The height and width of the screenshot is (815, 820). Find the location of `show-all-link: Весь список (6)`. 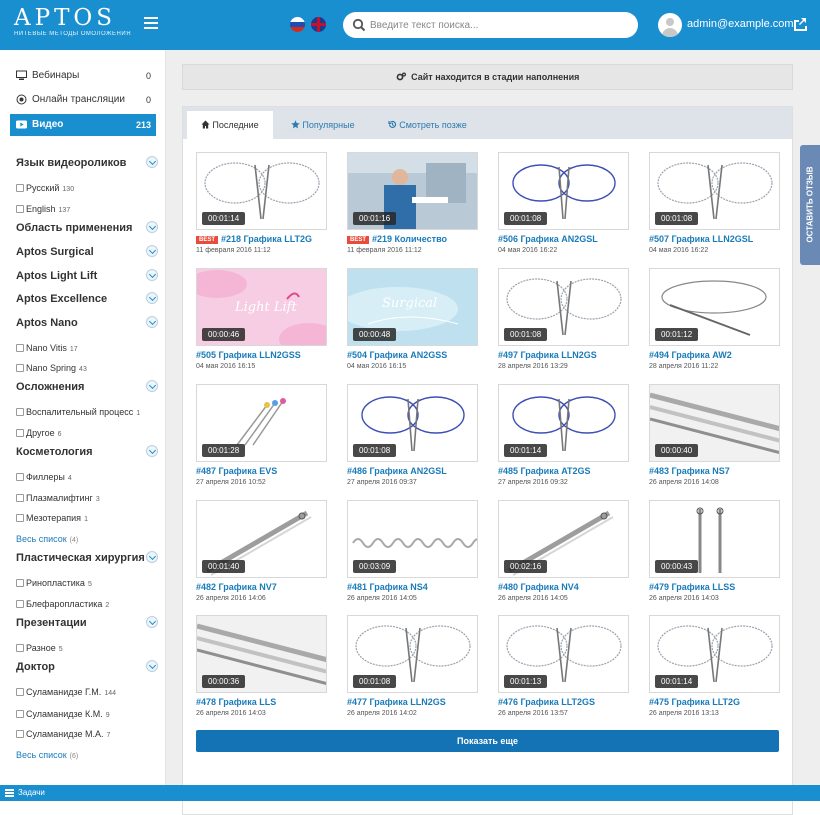

show-all-link: Весь список (6) is located at coordinates (47, 755).